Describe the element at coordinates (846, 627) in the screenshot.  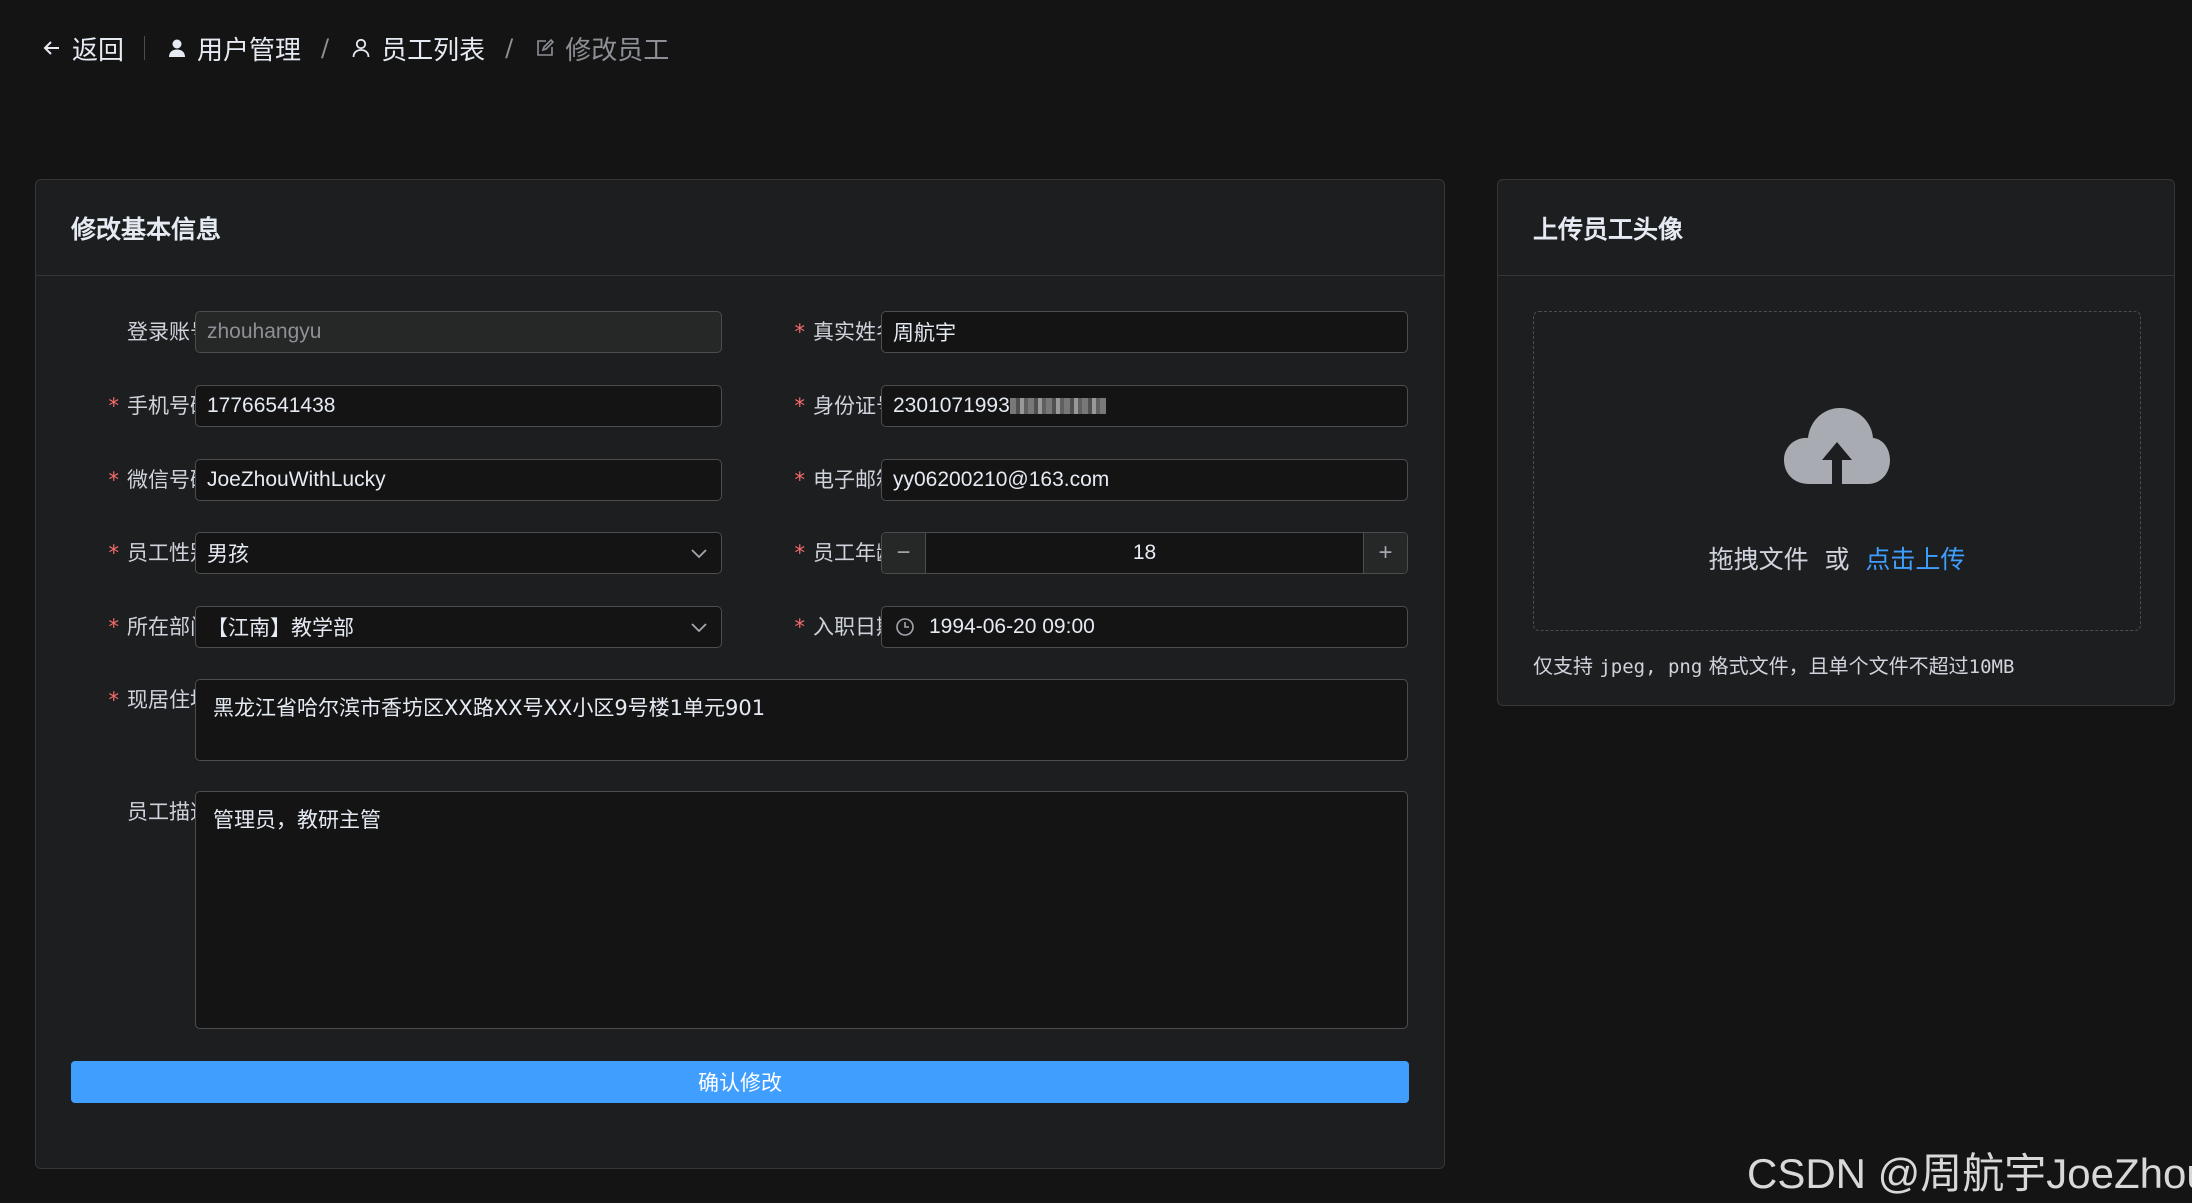
I see `hire-date-label: * 入职日期` at that location.